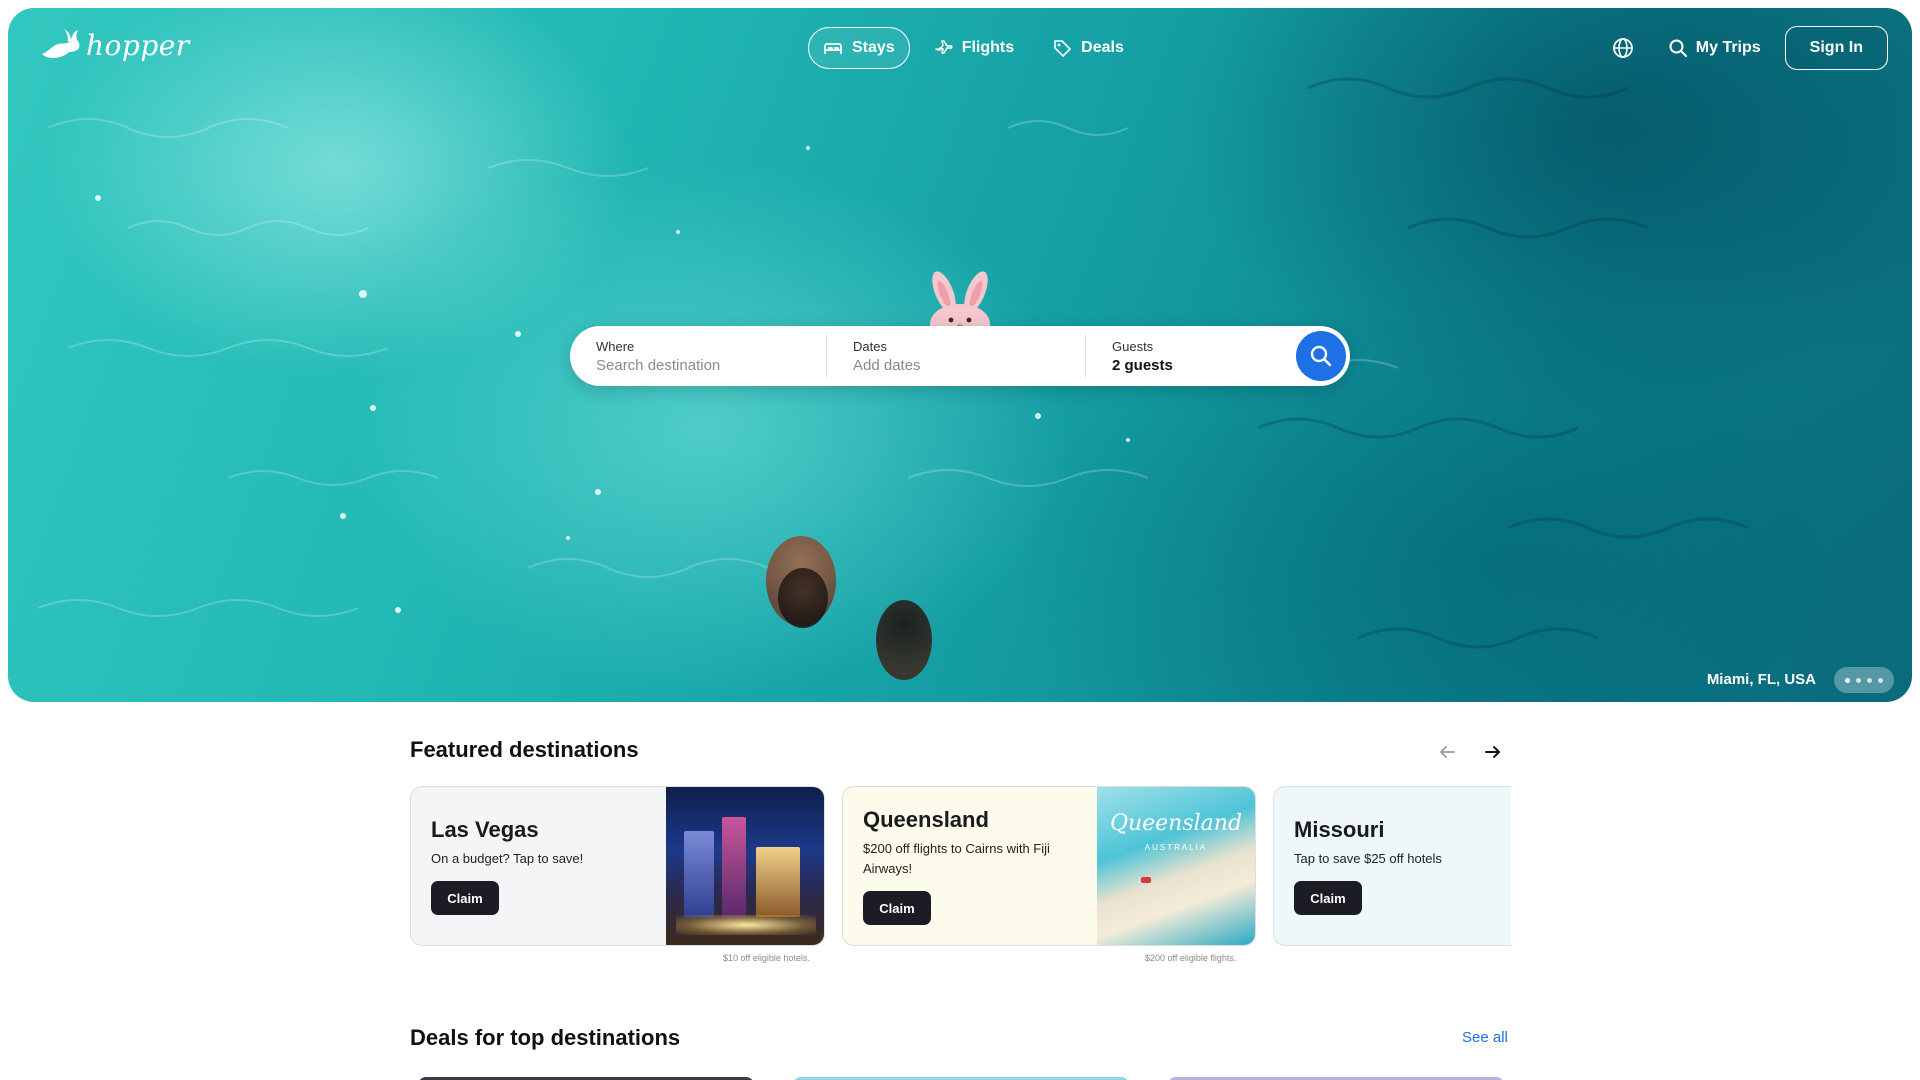 This screenshot has width=1920, height=1080. Describe the element at coordinates (745, 866) in the screenshot. I see `las-vegas-image` at that location.